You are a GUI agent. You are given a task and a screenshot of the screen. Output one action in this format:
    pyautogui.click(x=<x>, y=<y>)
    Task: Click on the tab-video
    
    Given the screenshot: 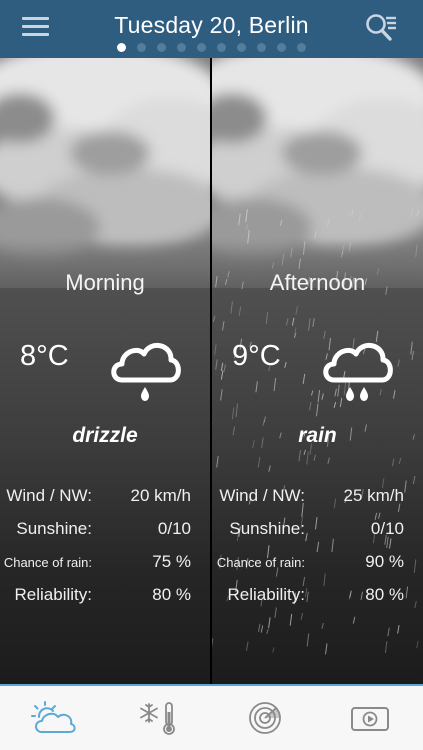 What is the action you would take?
    pyautogui.click(x=370, y=718)
    